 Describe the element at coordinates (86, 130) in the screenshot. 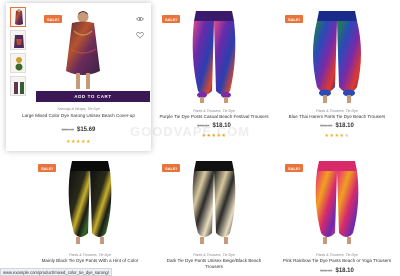

I see `sale-price: $15.69` at that location.